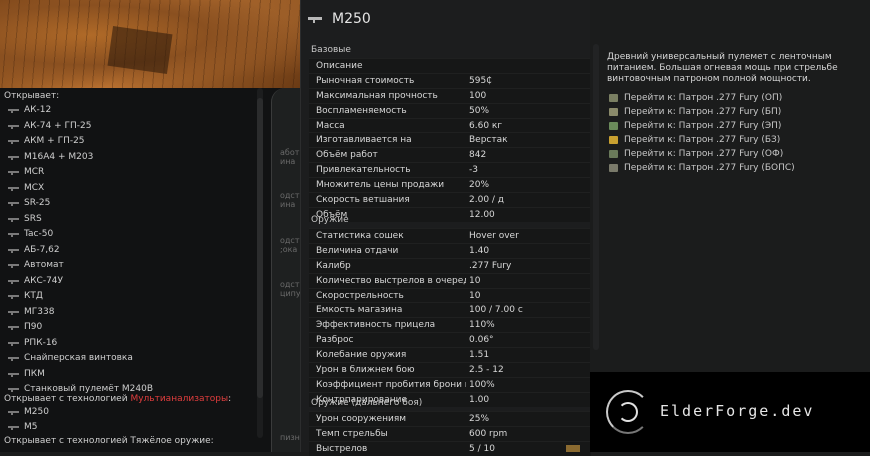  I want to click on ammo-link: Перейти к: Патрон .277 Fury (БОПС), so click(702, 167).